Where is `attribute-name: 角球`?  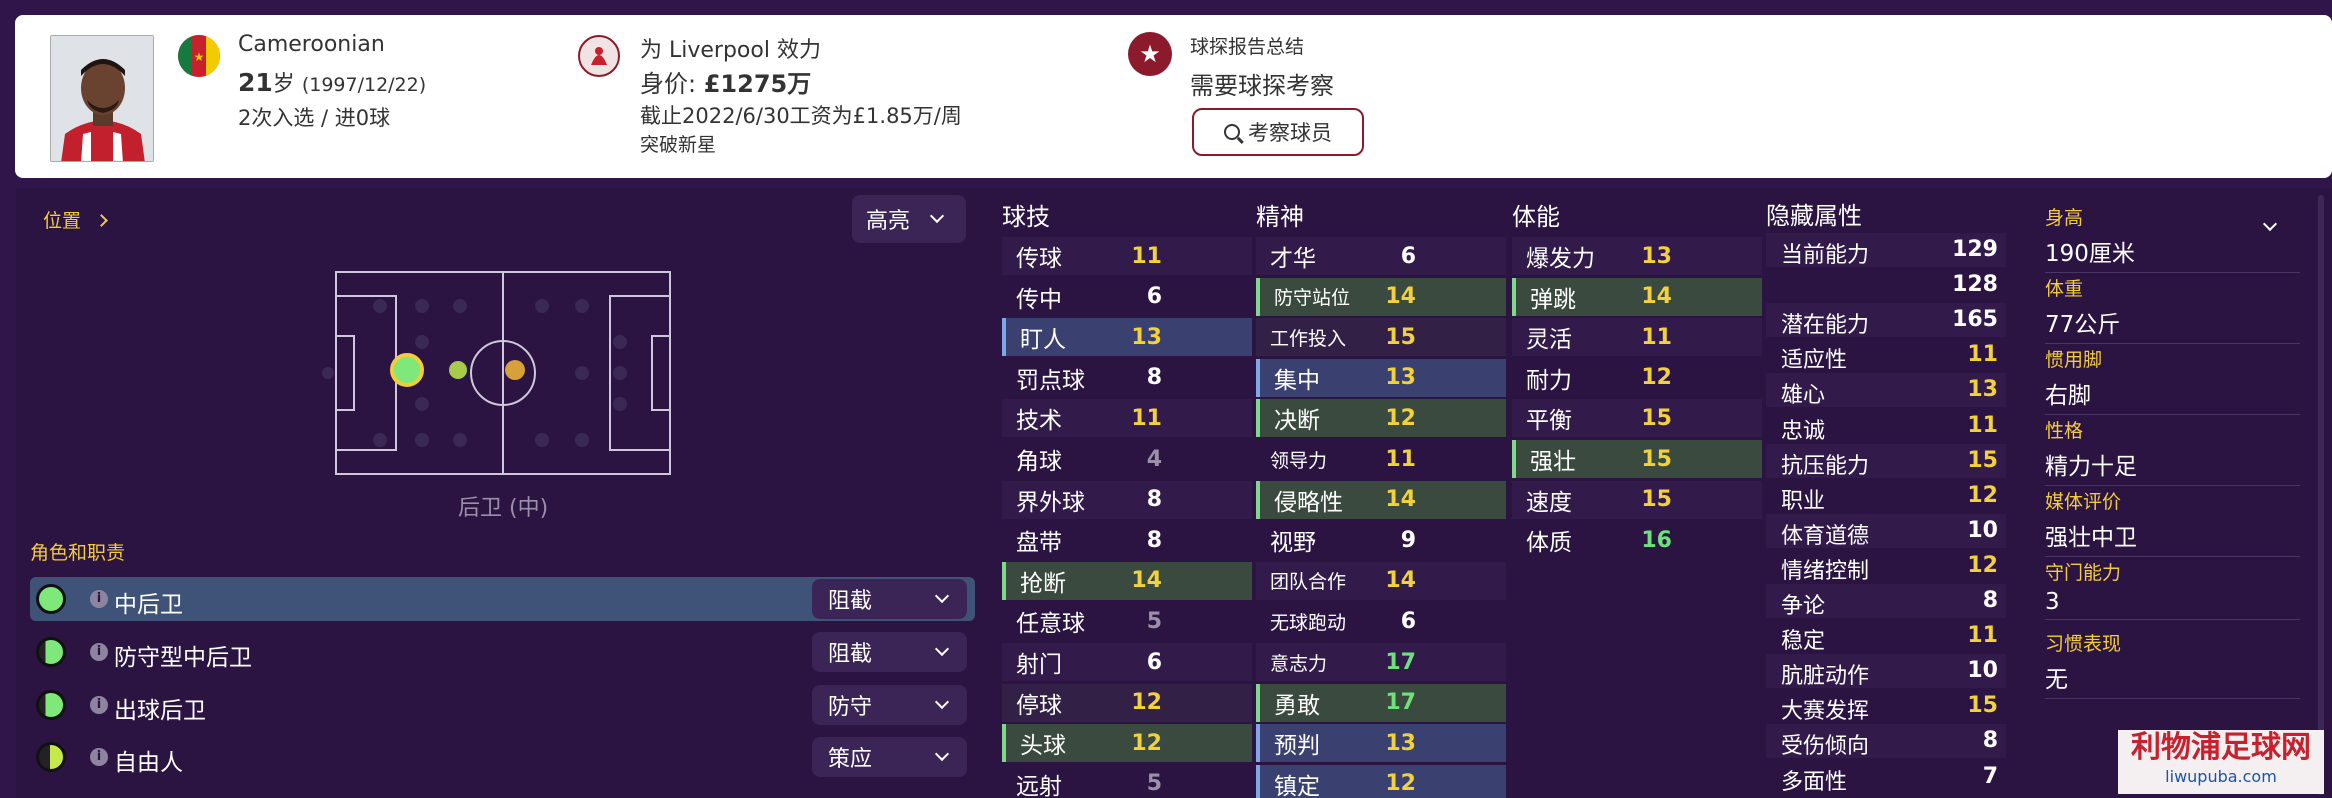
attribute-name: 角球 is located at coordinates (1039, 462).